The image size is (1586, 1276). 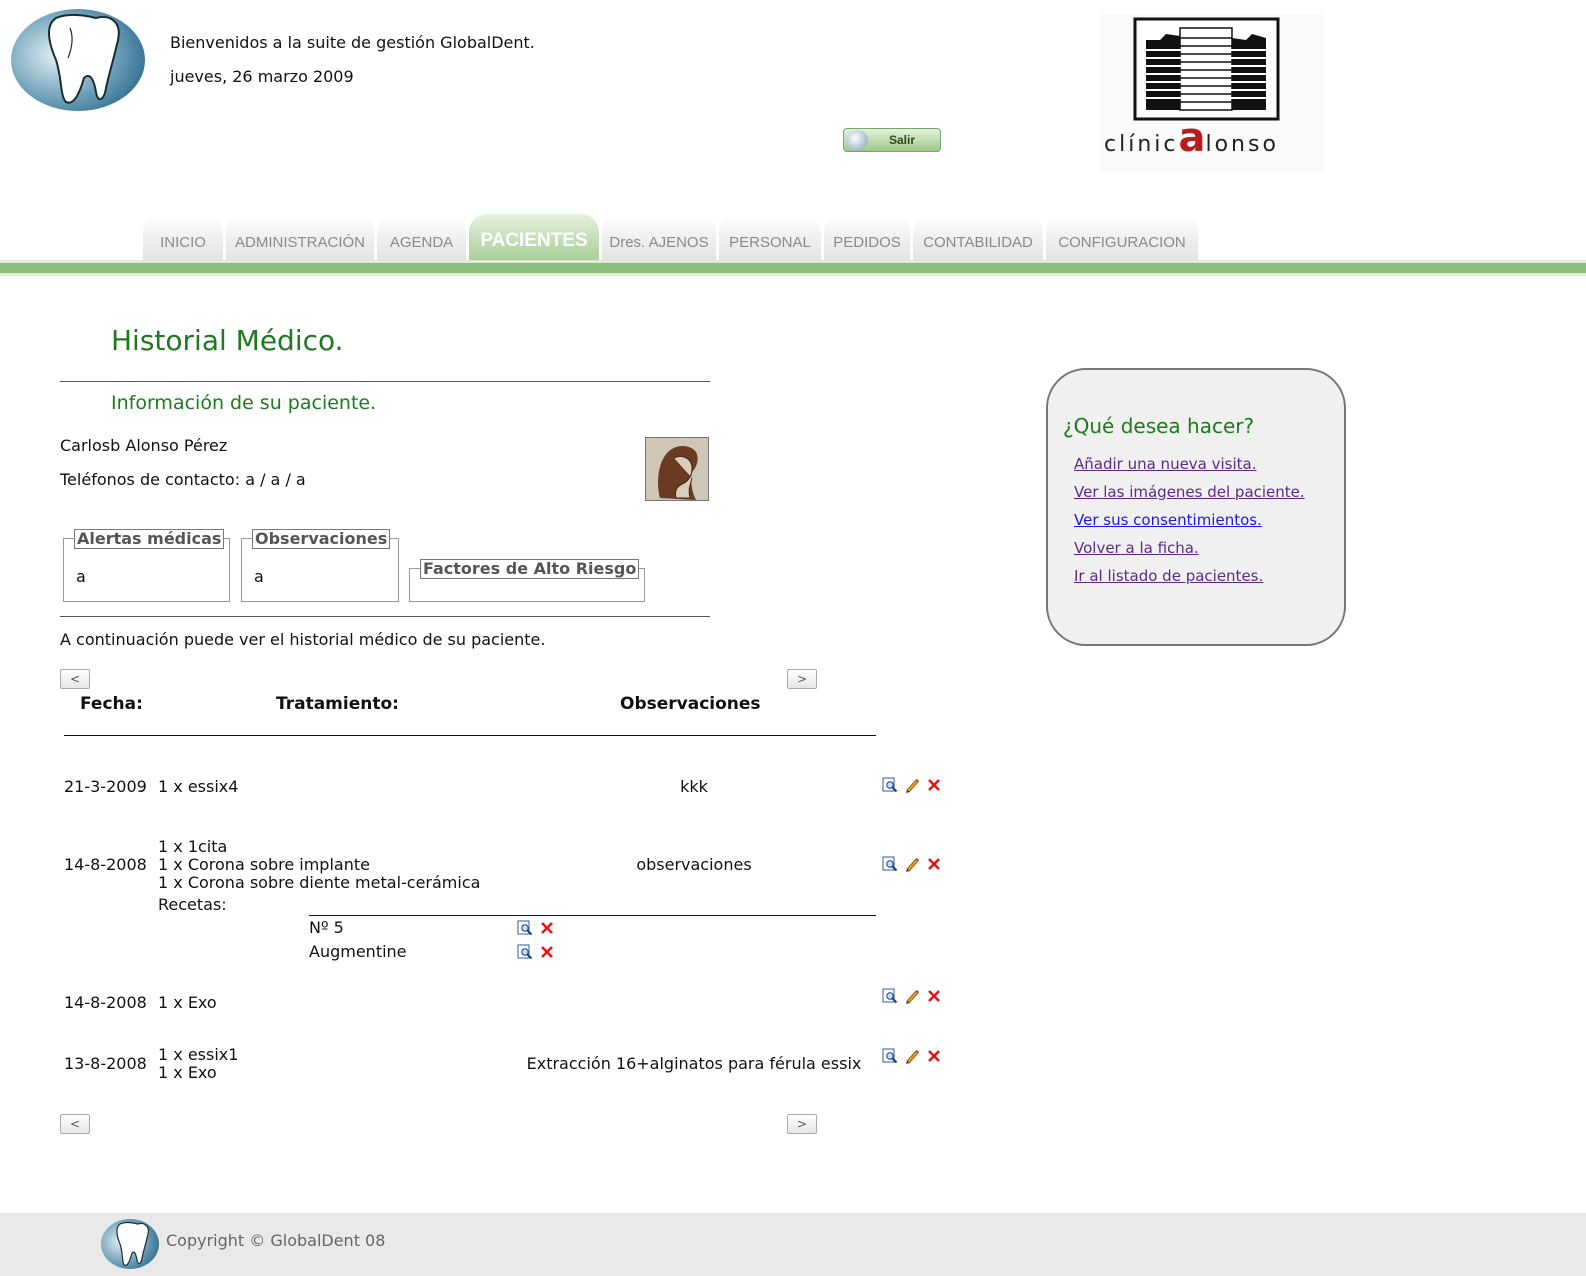 I want to click on next-page-button-bottom: >, so click(x=802, y=1124).